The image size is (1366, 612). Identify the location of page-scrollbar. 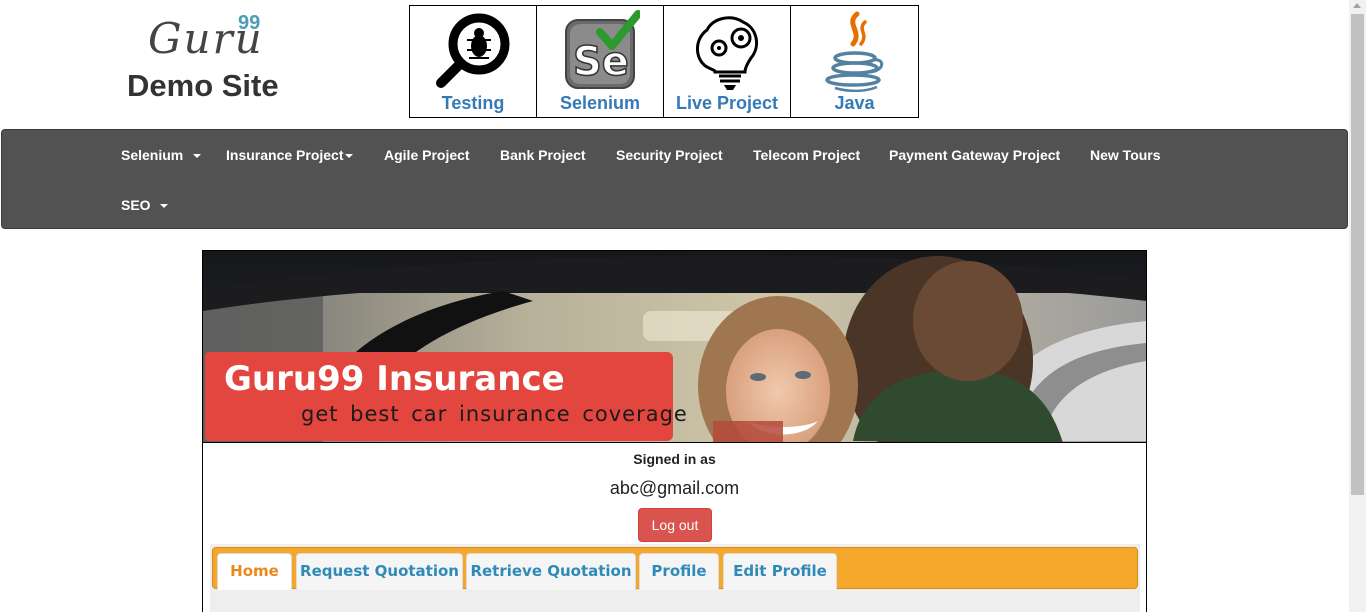
(1357, 306).